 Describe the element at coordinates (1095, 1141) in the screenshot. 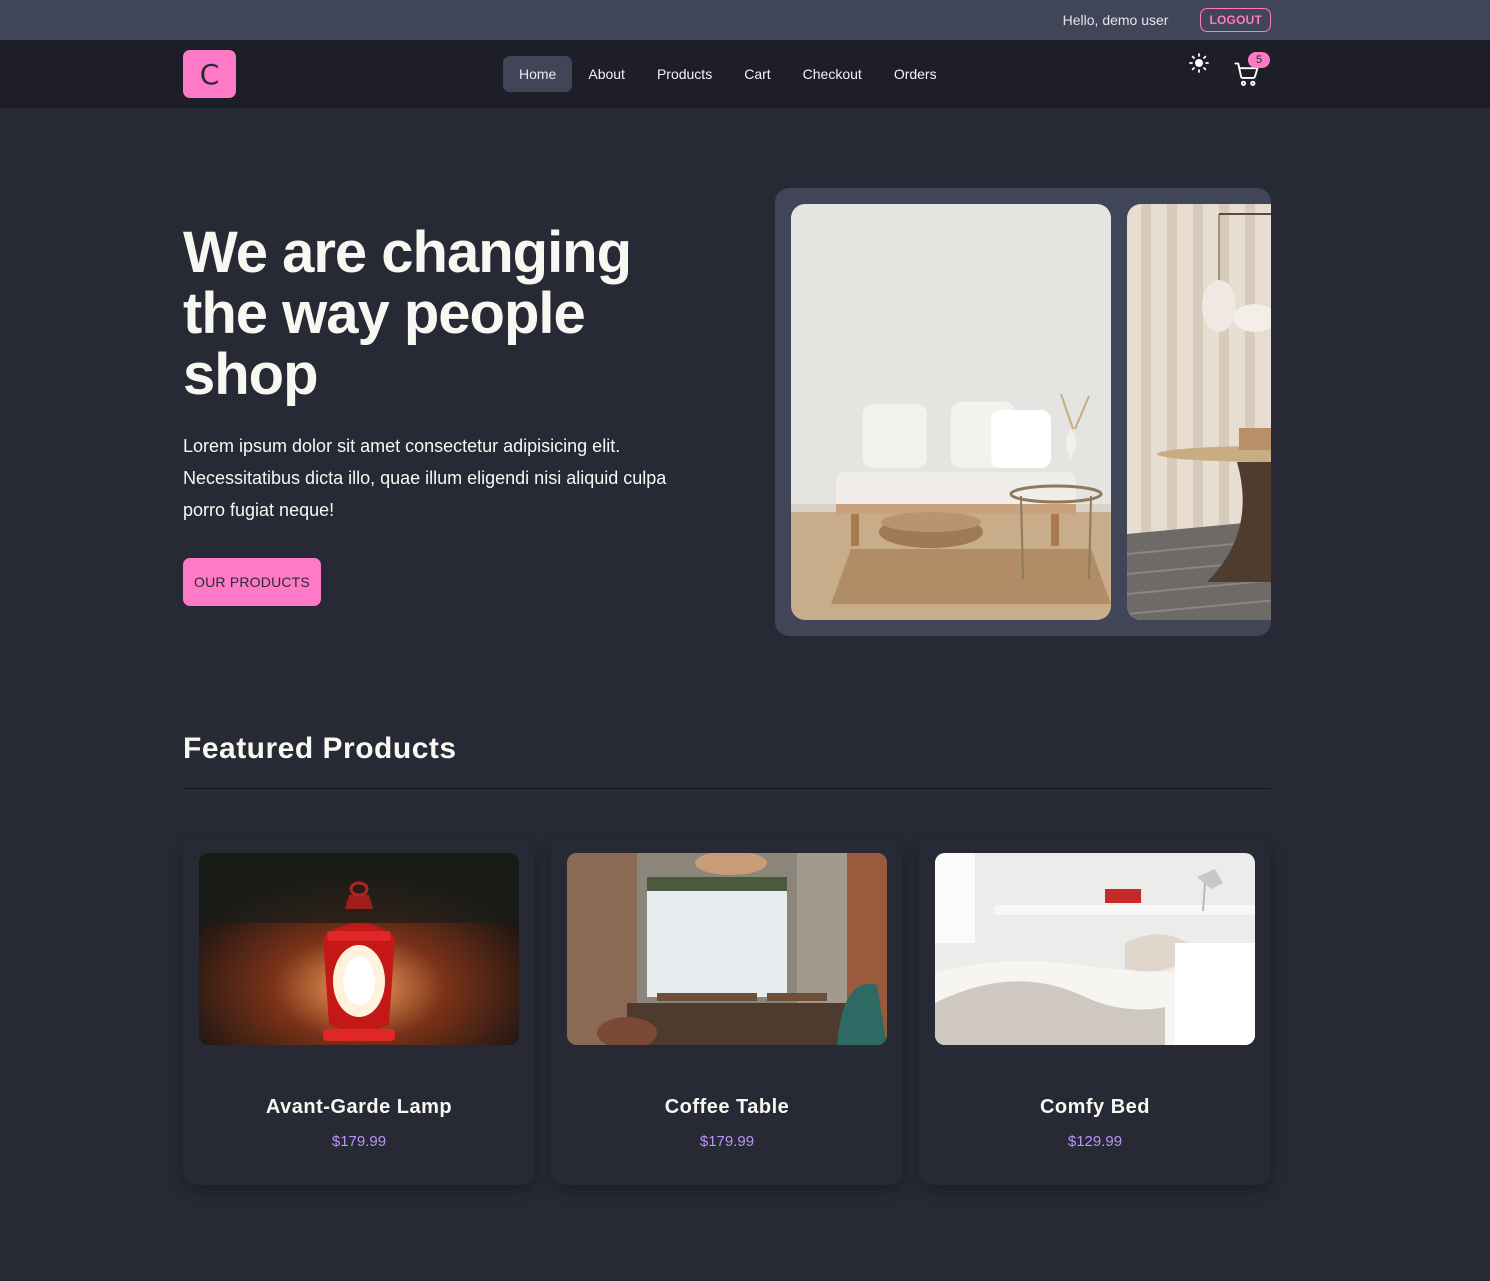

I see `product-price: $129.99` at that location.